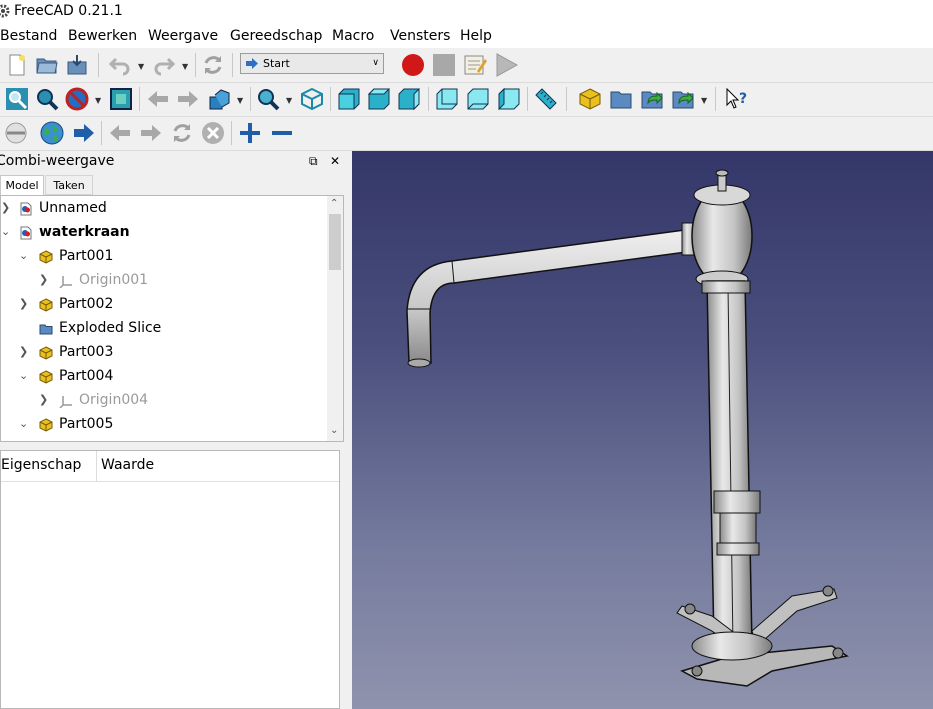 This screenshot has width=933, height=709. What do you see at coordinates (335, 161) in the screenshot?
I see `close-icon: ✕` at bounding box center [335, 161].